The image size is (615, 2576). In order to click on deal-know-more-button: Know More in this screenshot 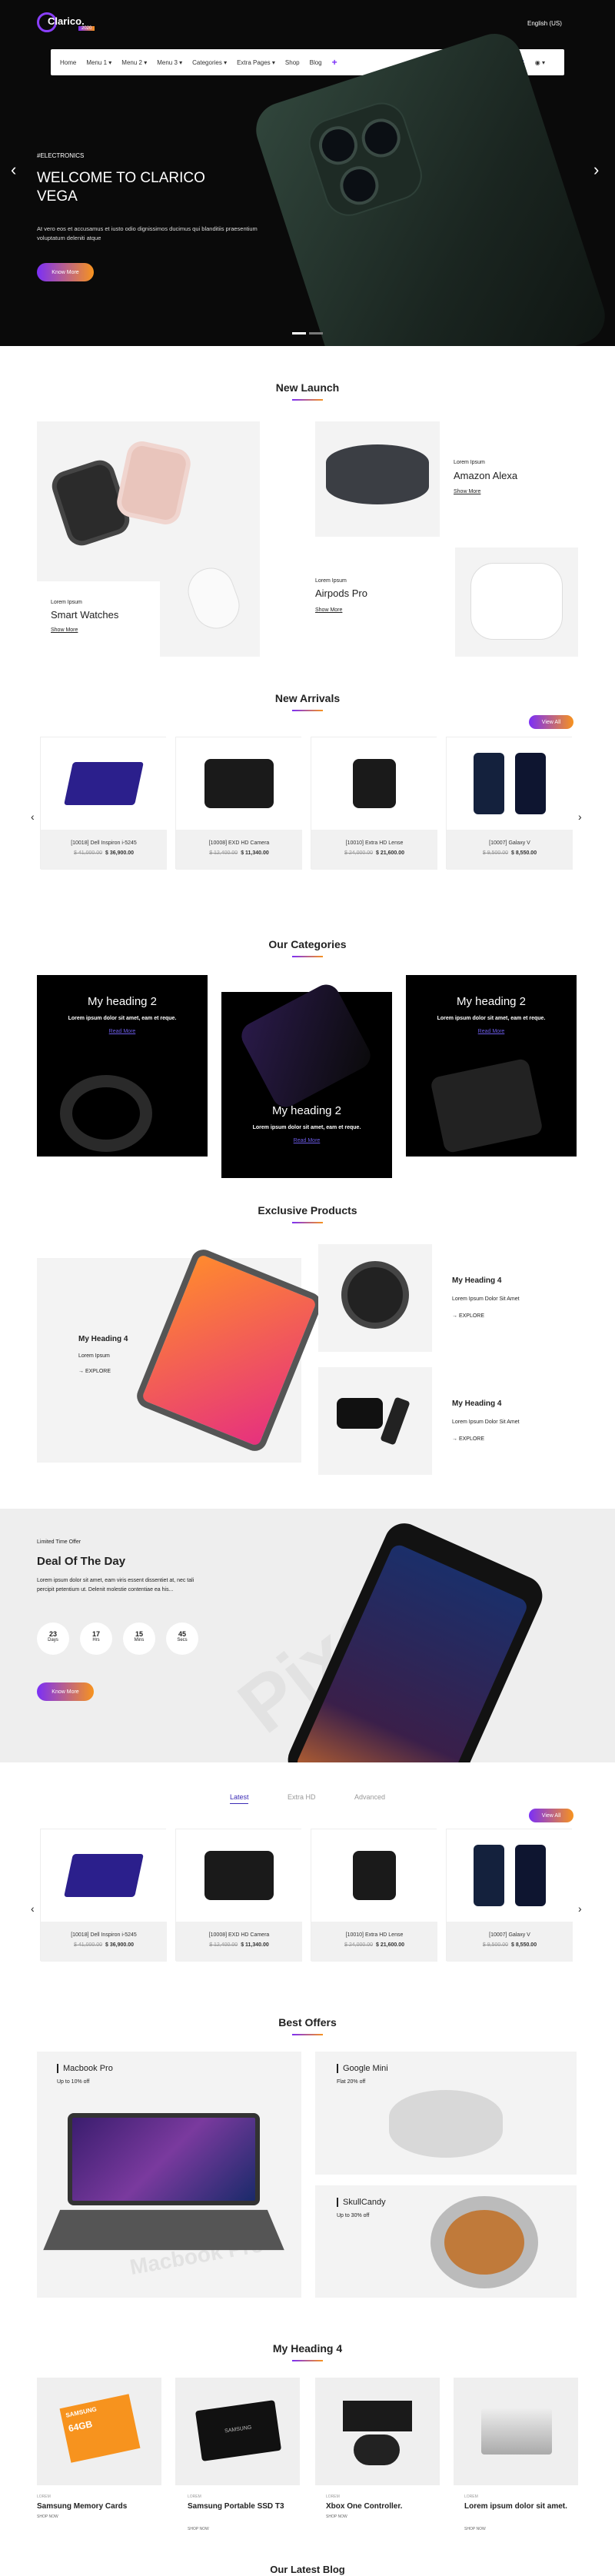, I will do `click(65, 1691)`.